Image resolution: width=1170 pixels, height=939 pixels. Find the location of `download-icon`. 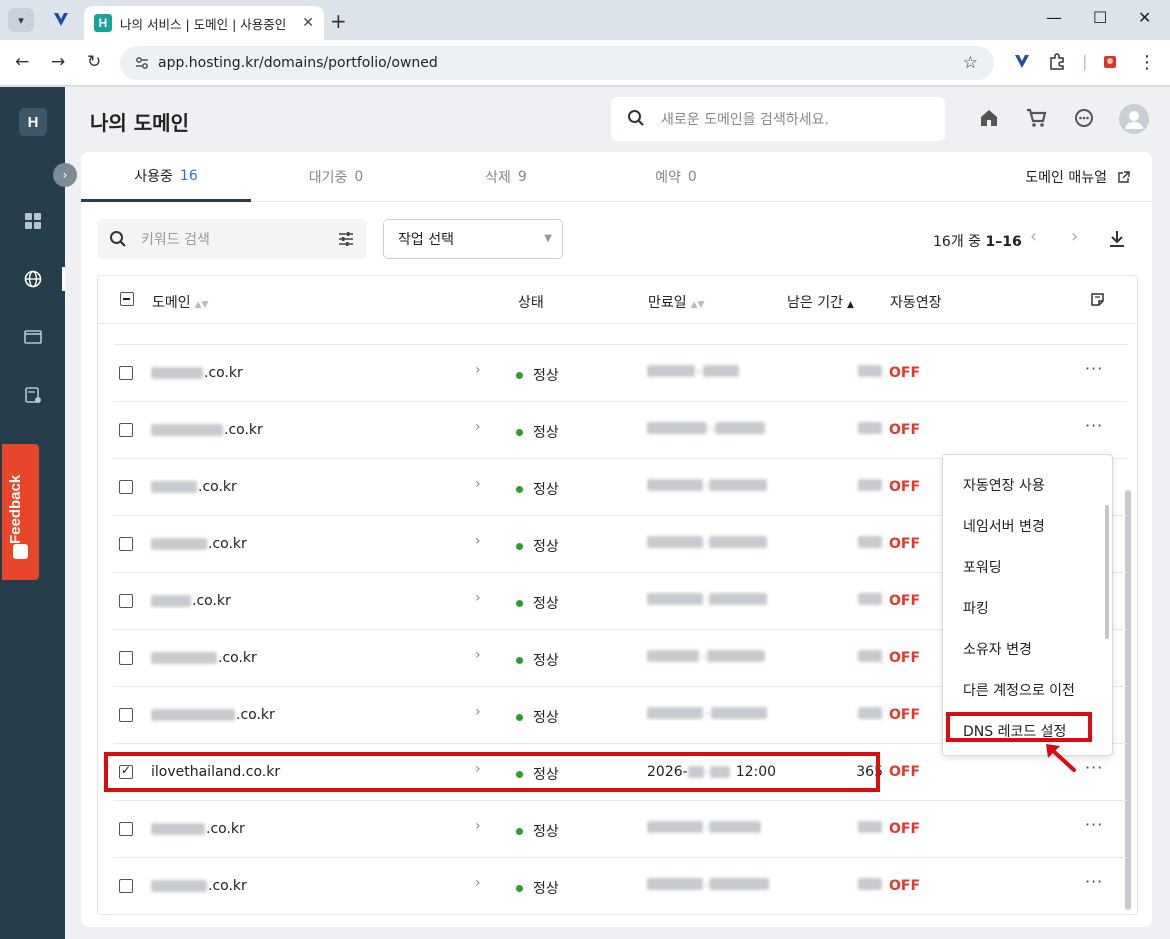

download-icon is located at coordinates (1117, 239).